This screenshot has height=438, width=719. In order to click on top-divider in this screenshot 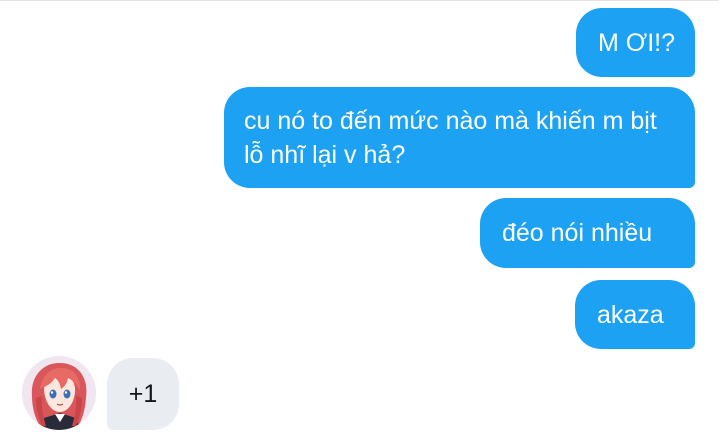, I will do `click(359, 0)`.